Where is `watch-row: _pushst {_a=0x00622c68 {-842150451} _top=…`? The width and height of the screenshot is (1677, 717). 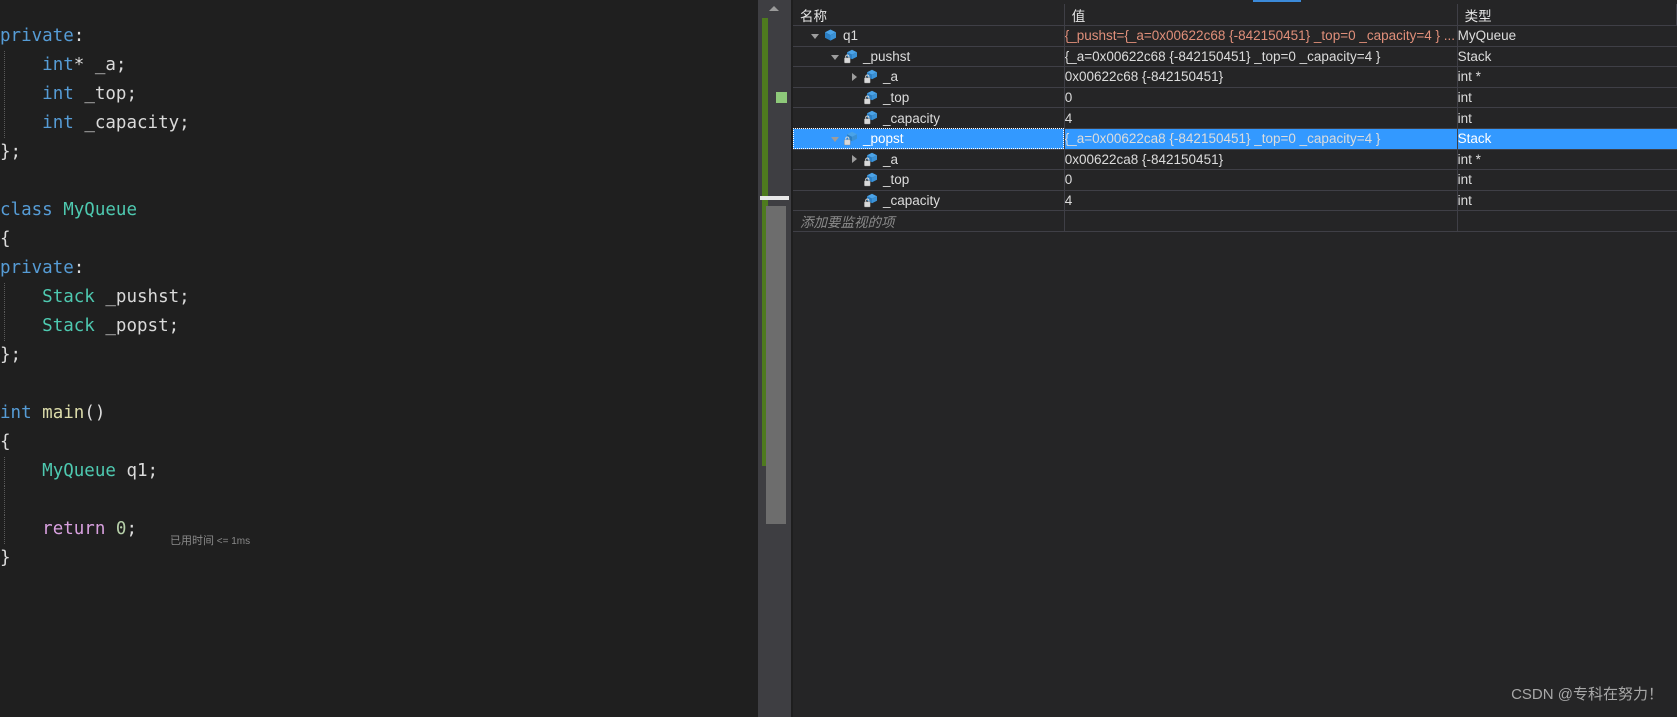 watch-row: _pushst {_a=0x00622c68 {-842150451} _top=… is located at coordinates (1235, 57).